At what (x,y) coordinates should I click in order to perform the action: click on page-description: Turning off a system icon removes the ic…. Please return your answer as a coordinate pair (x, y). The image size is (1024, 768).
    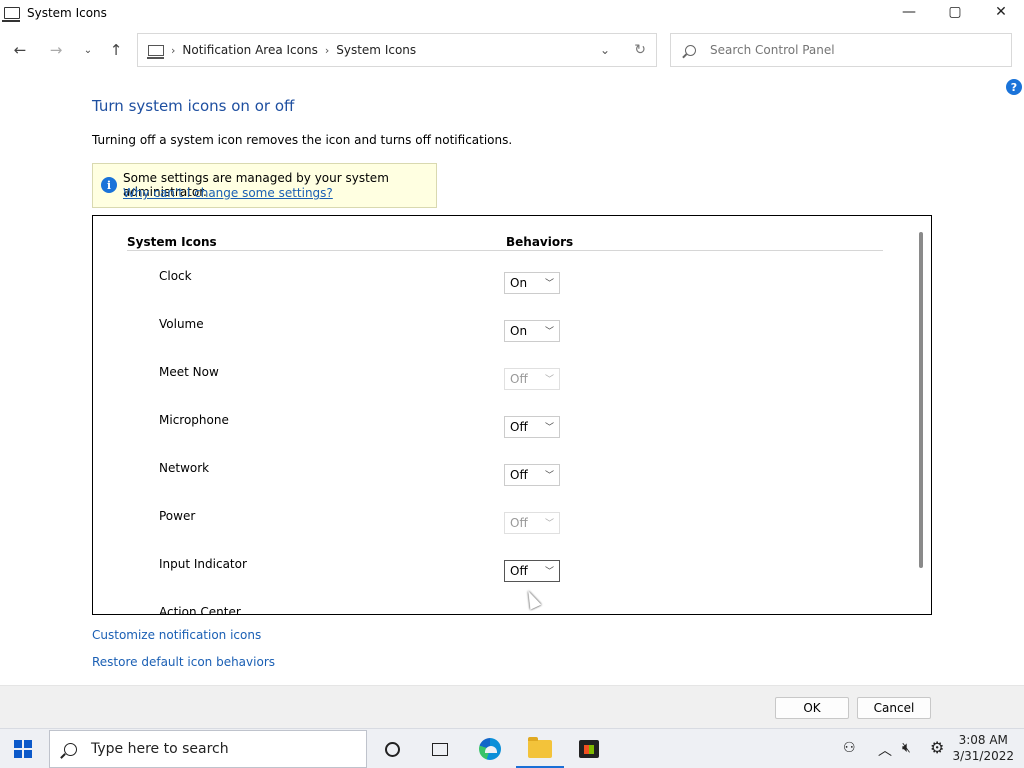
    Looking at the image, I should click on (302, 140).